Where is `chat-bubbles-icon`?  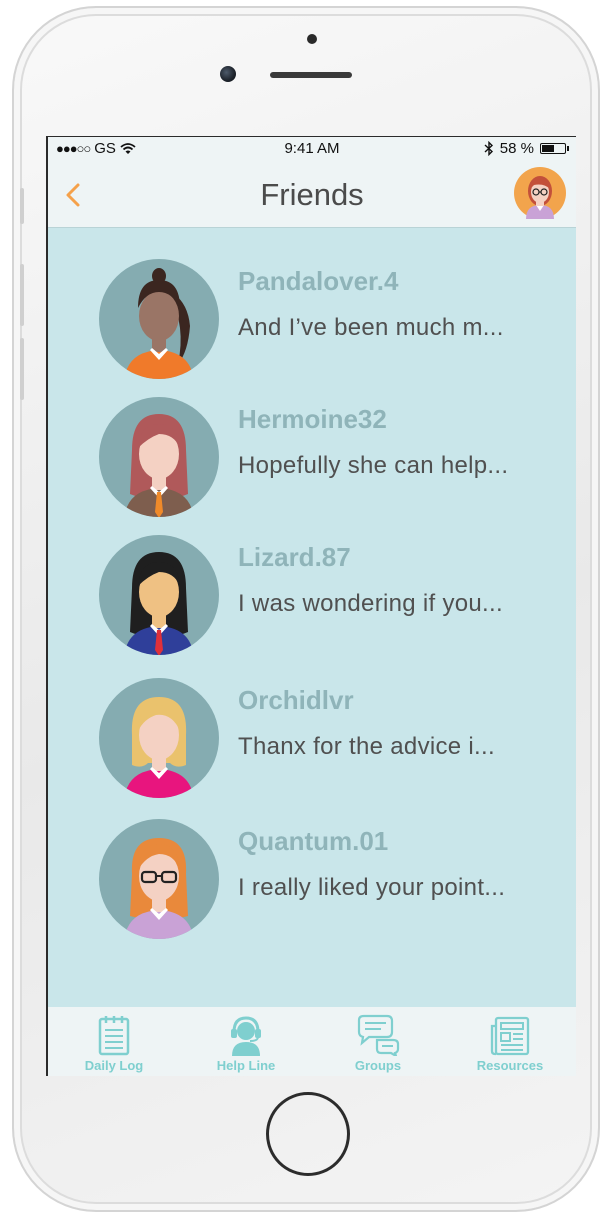 chat-bubbles-icon is located at coordinates (378, 1035).